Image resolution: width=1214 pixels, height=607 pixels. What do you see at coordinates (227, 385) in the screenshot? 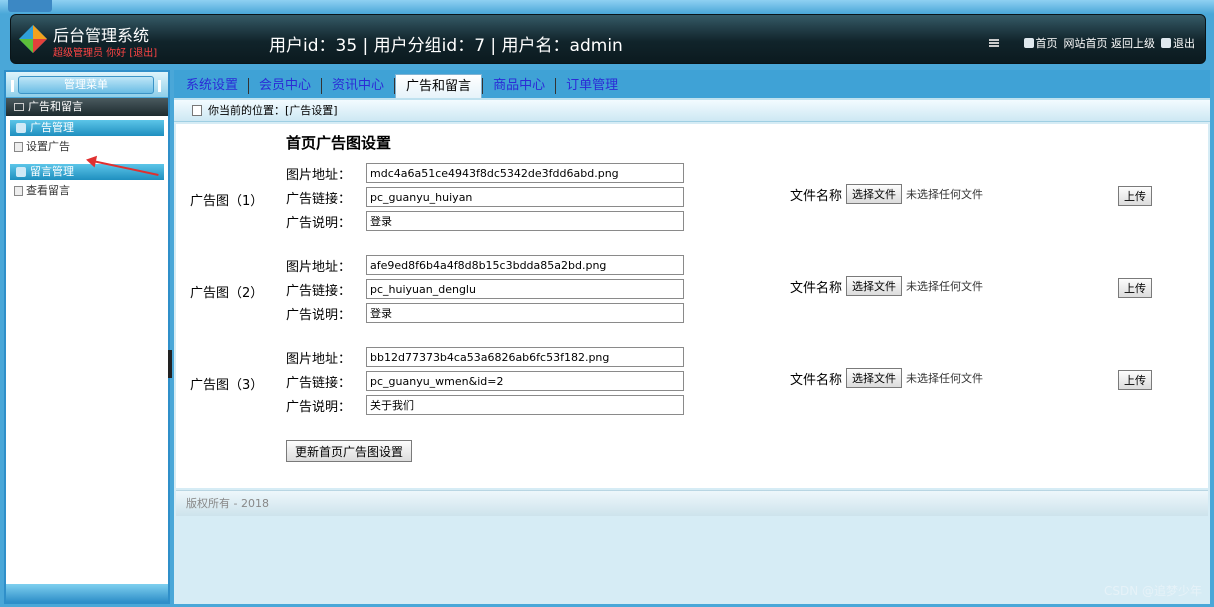
I see `ad-label: 广告图（3）` at bounding box center [227, 385].